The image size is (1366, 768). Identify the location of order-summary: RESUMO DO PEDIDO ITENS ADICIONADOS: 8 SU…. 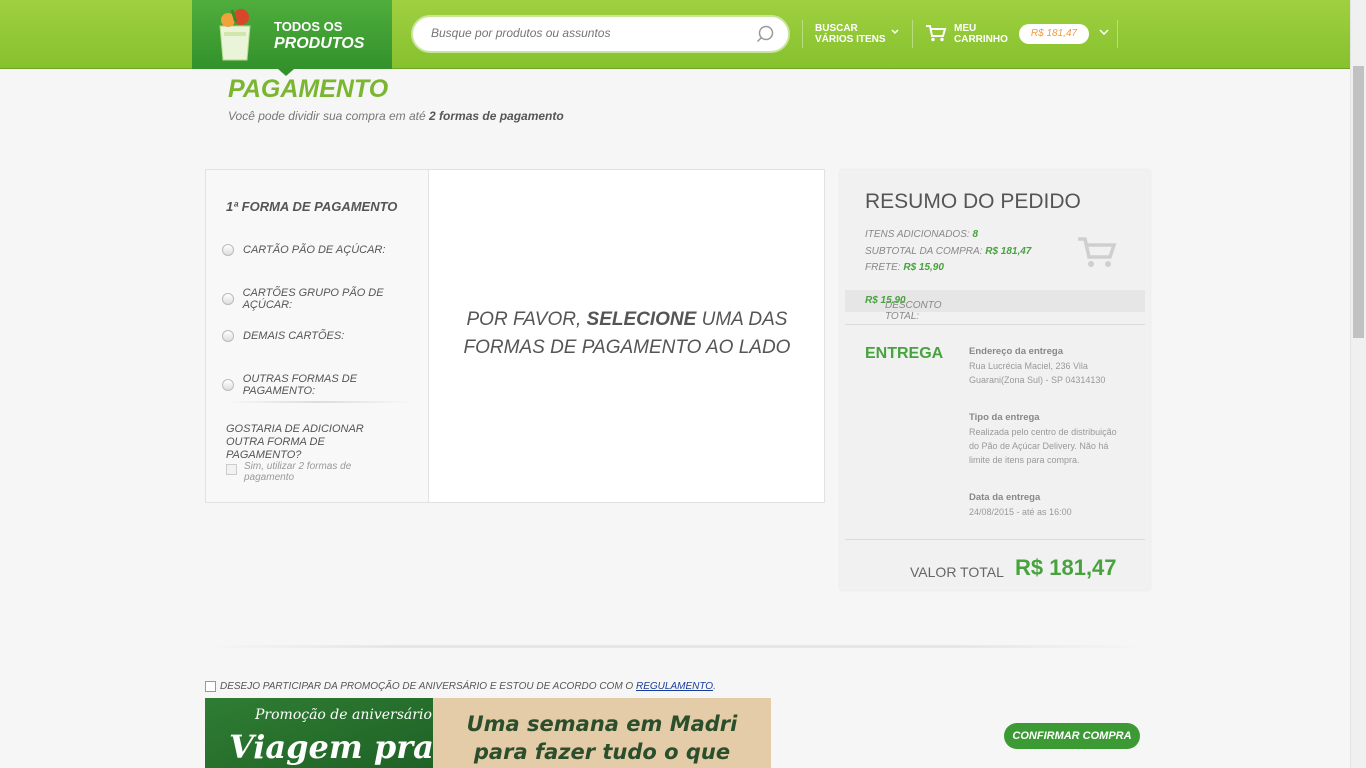
(995, 380).